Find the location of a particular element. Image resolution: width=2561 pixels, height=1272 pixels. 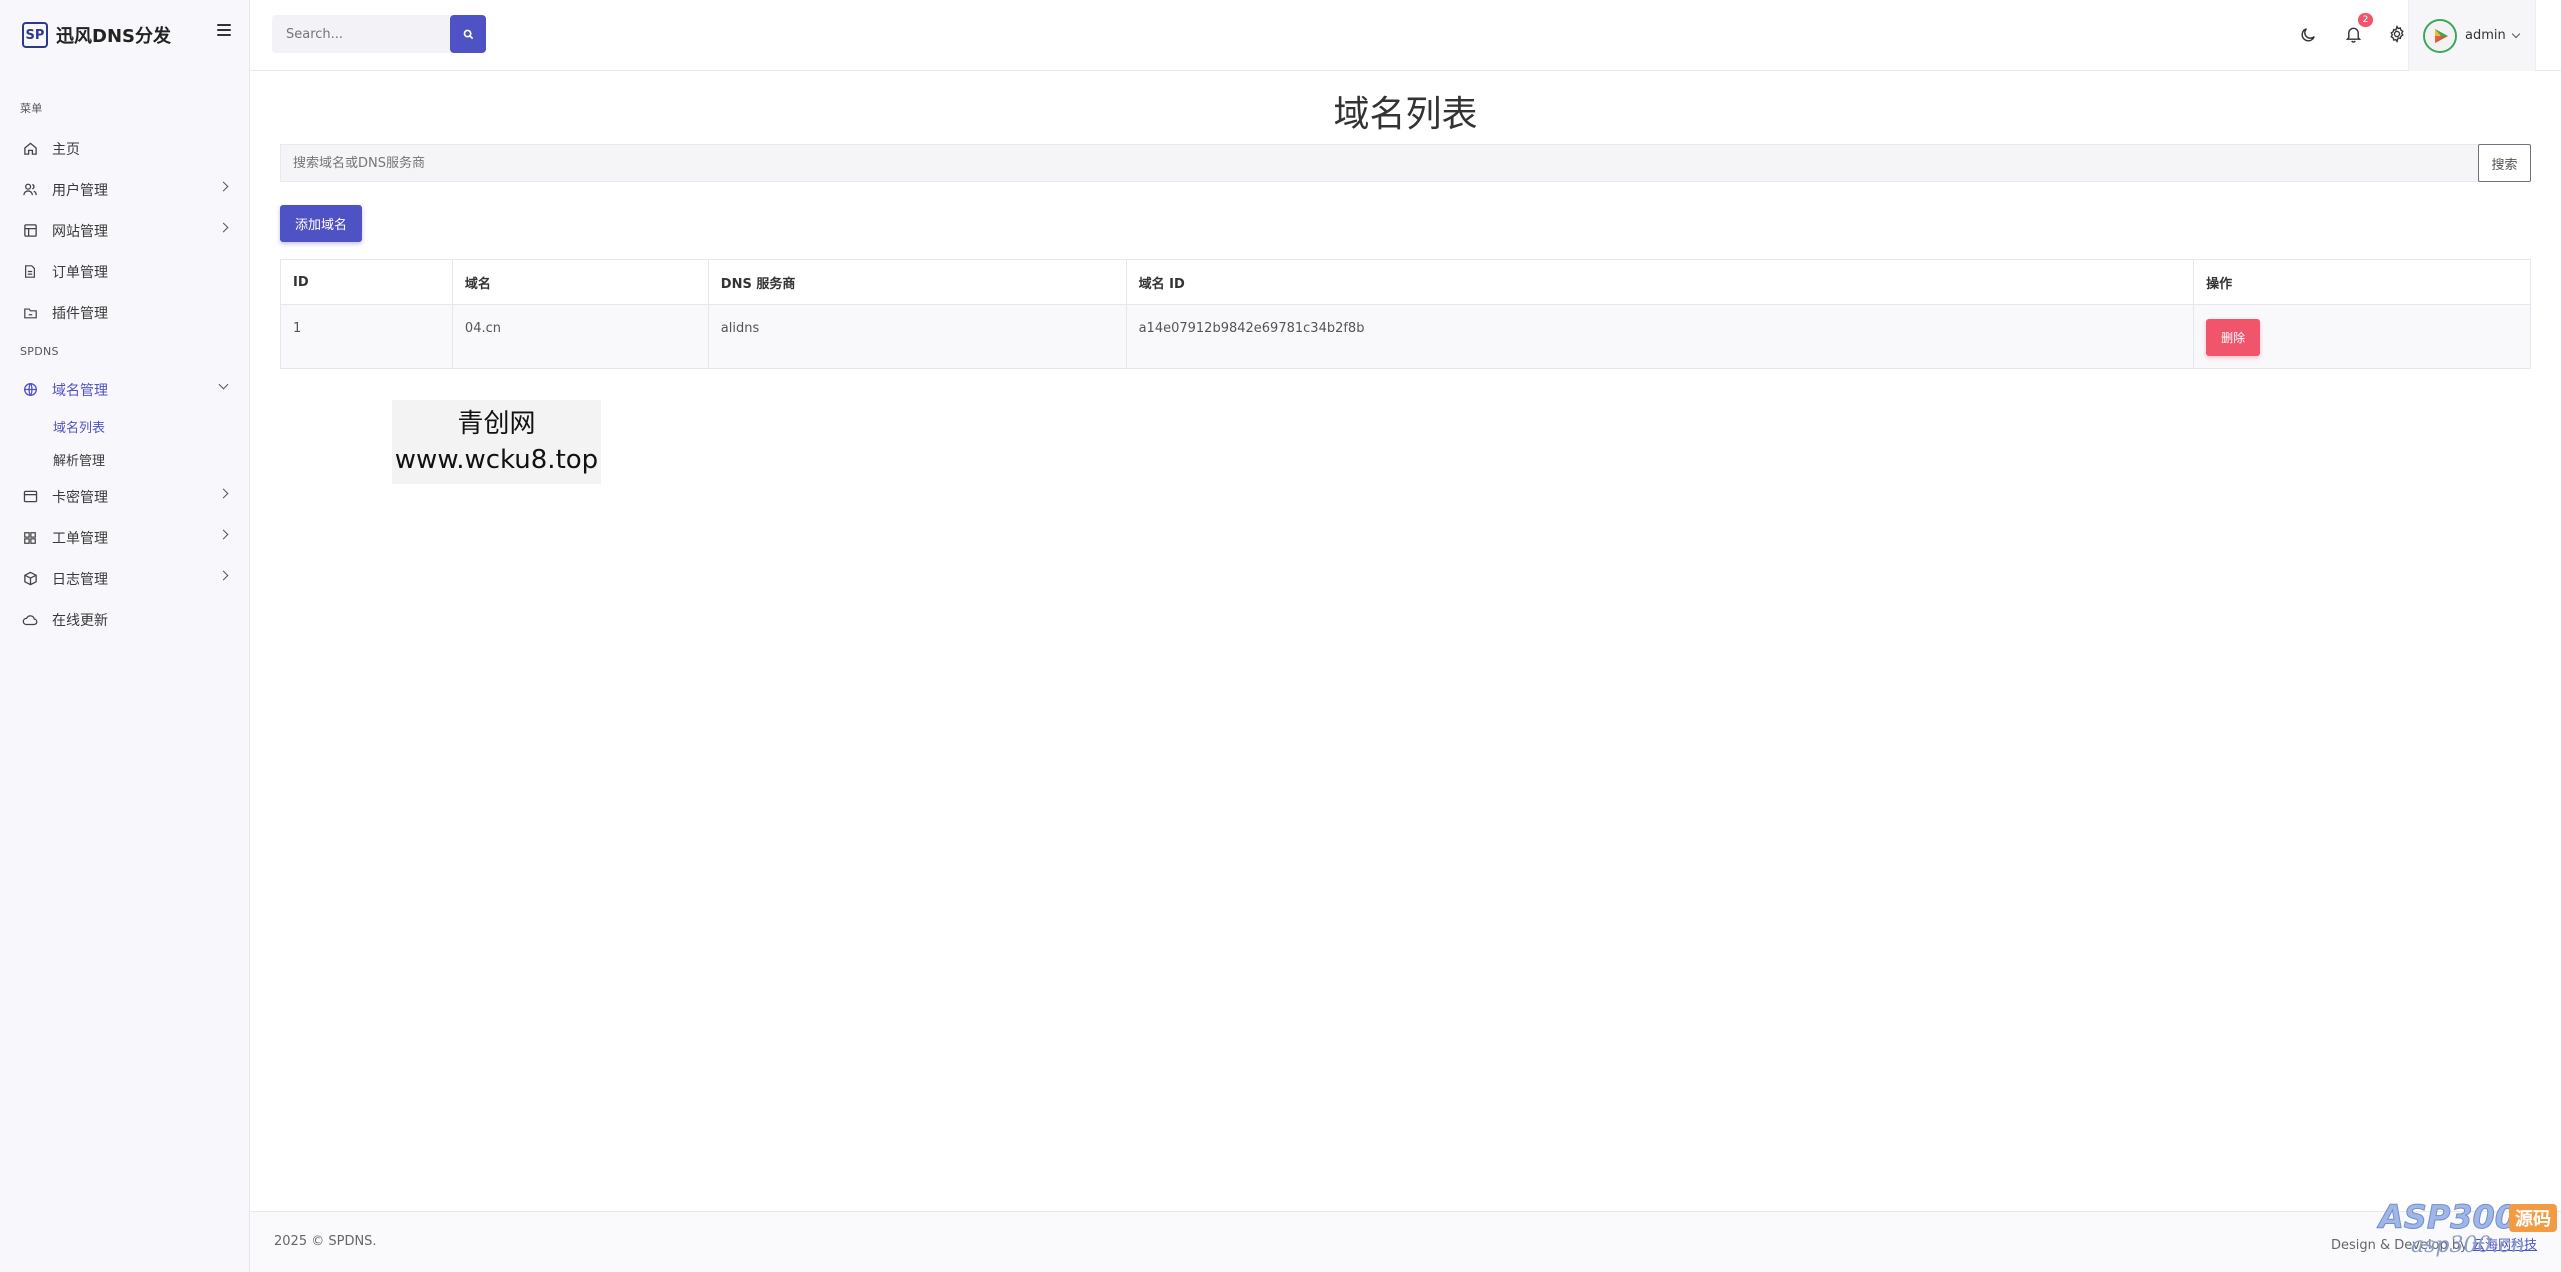

footer-copyright: 2025 © SPDNS. is located at coordinates (325, 1241).